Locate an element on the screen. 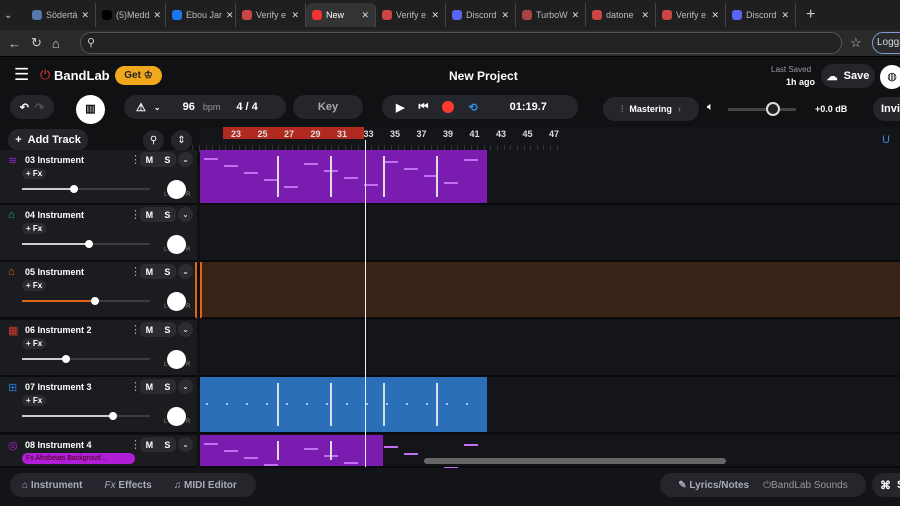 Image resolution: width=900 pixels, height=506 pixels. get-membership-button: Get ♔ is located at coordinates (138, 75).